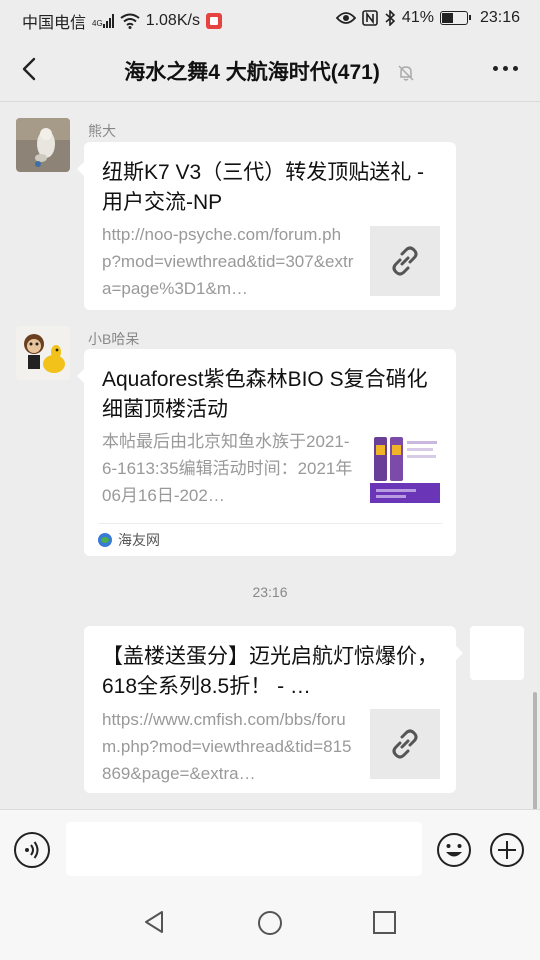 Image resolution: width=540 pixels, height=960 pixels. What do you see at coordinates (105, 540) in the screenshot?
I see `source-logo-icon` at bounding box center [105, 540].